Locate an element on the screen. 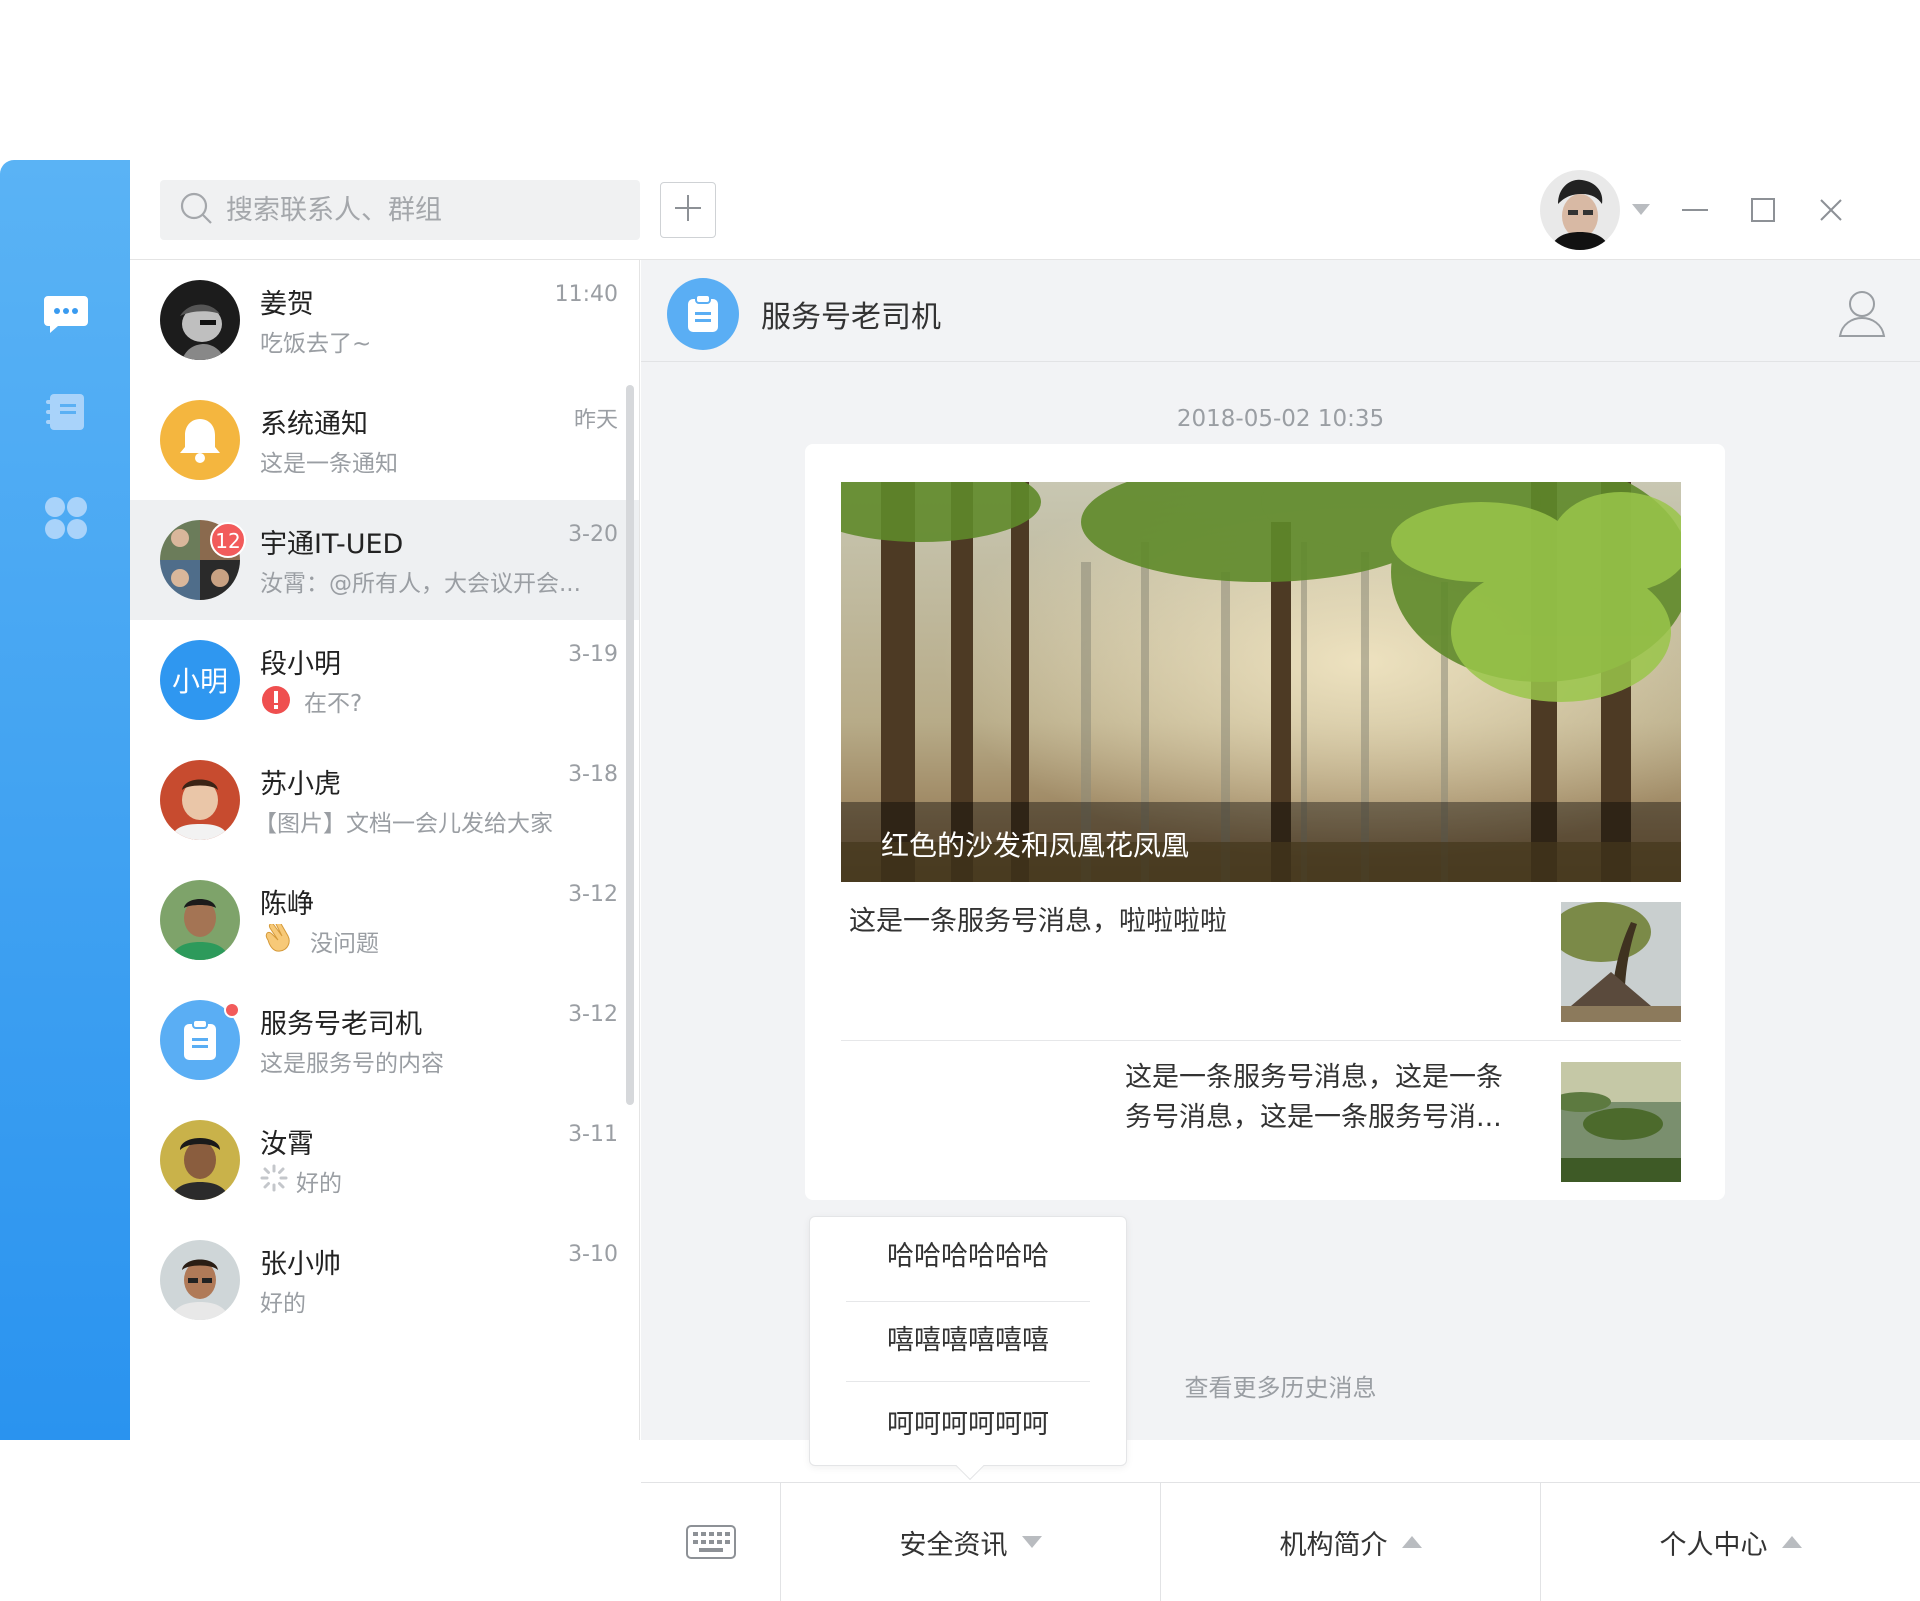 This screenshot has width=1920, height=1601. user-menu-caret-icon is located at coordinates (1641, 209).